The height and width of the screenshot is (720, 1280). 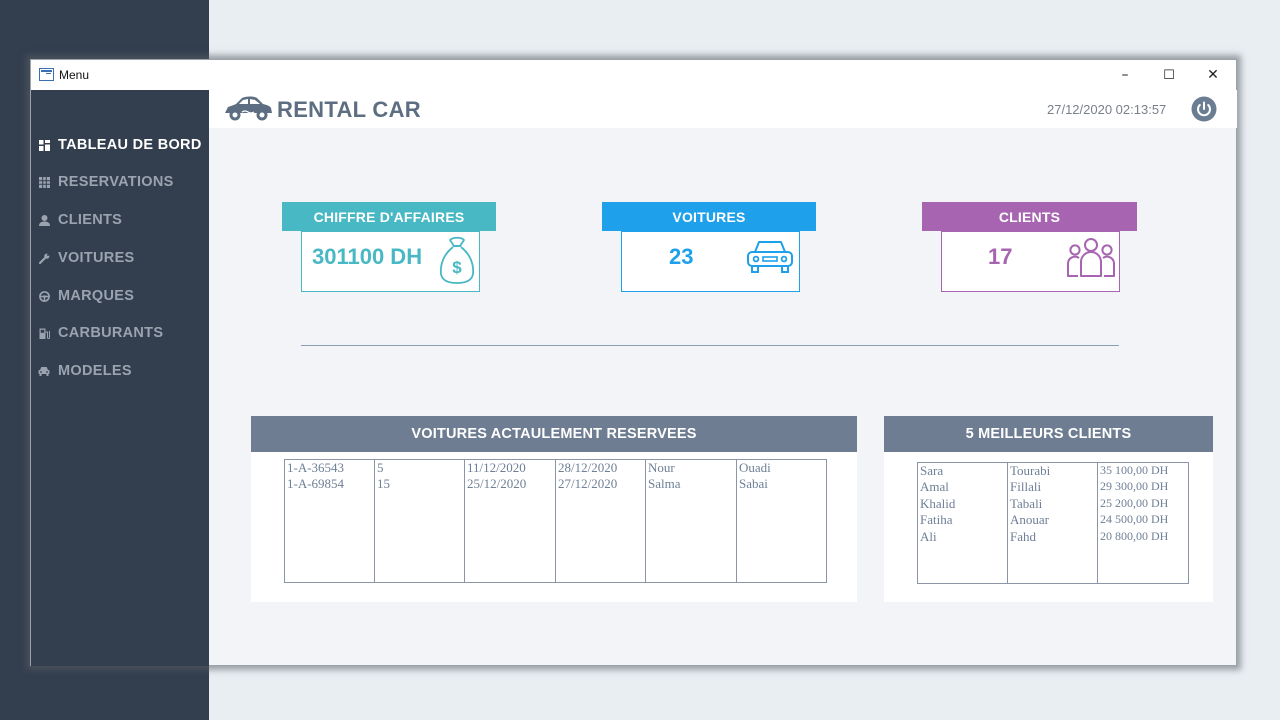 What do you see at coordinates (44, 220) in the screenshot?
I see `user-icon` at bounding box center [44, 220].